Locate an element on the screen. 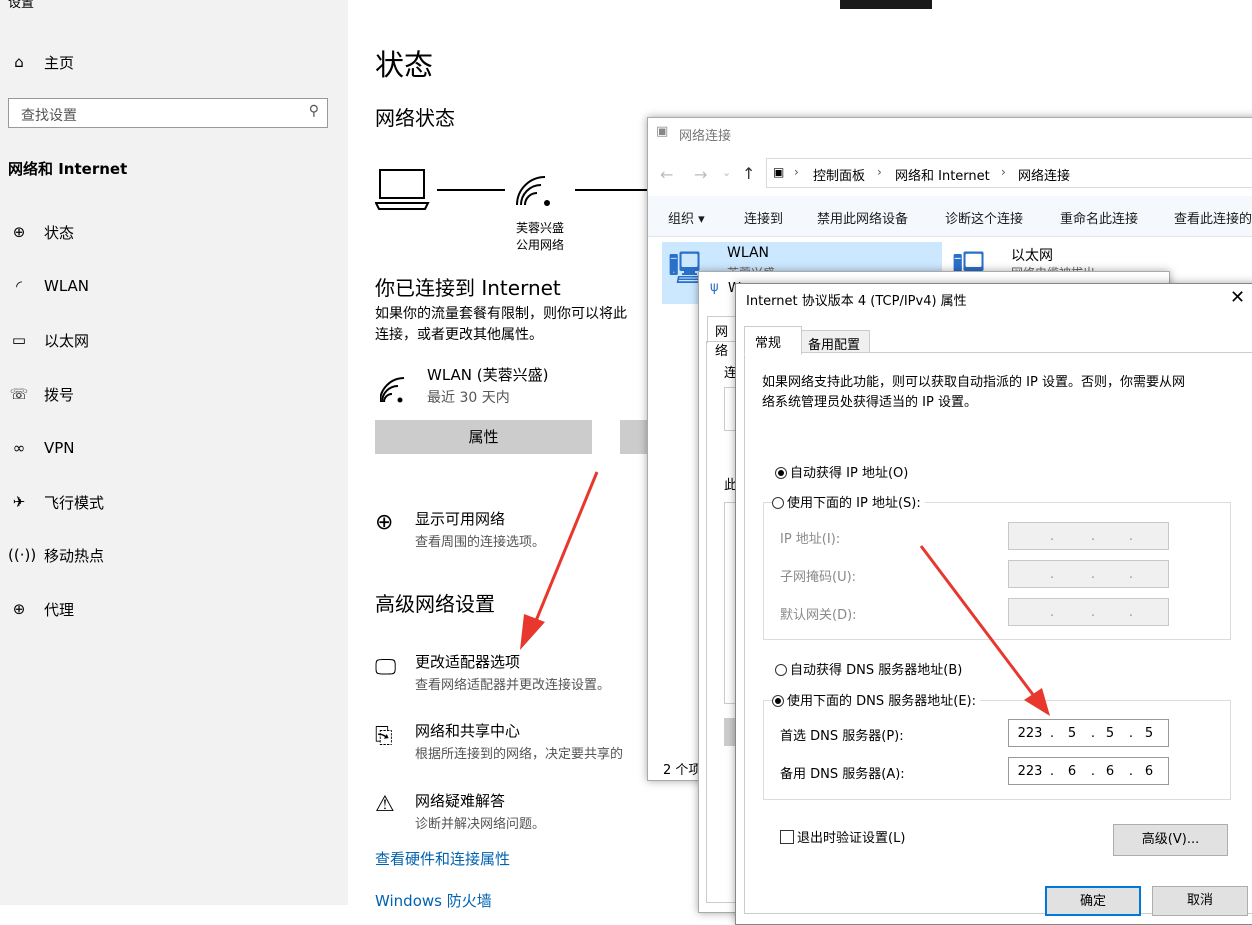 This screenshot has height=925, width=1252. wlan-name: WLAN (芙蓉兴盛) is located at coordinates (488, 375).